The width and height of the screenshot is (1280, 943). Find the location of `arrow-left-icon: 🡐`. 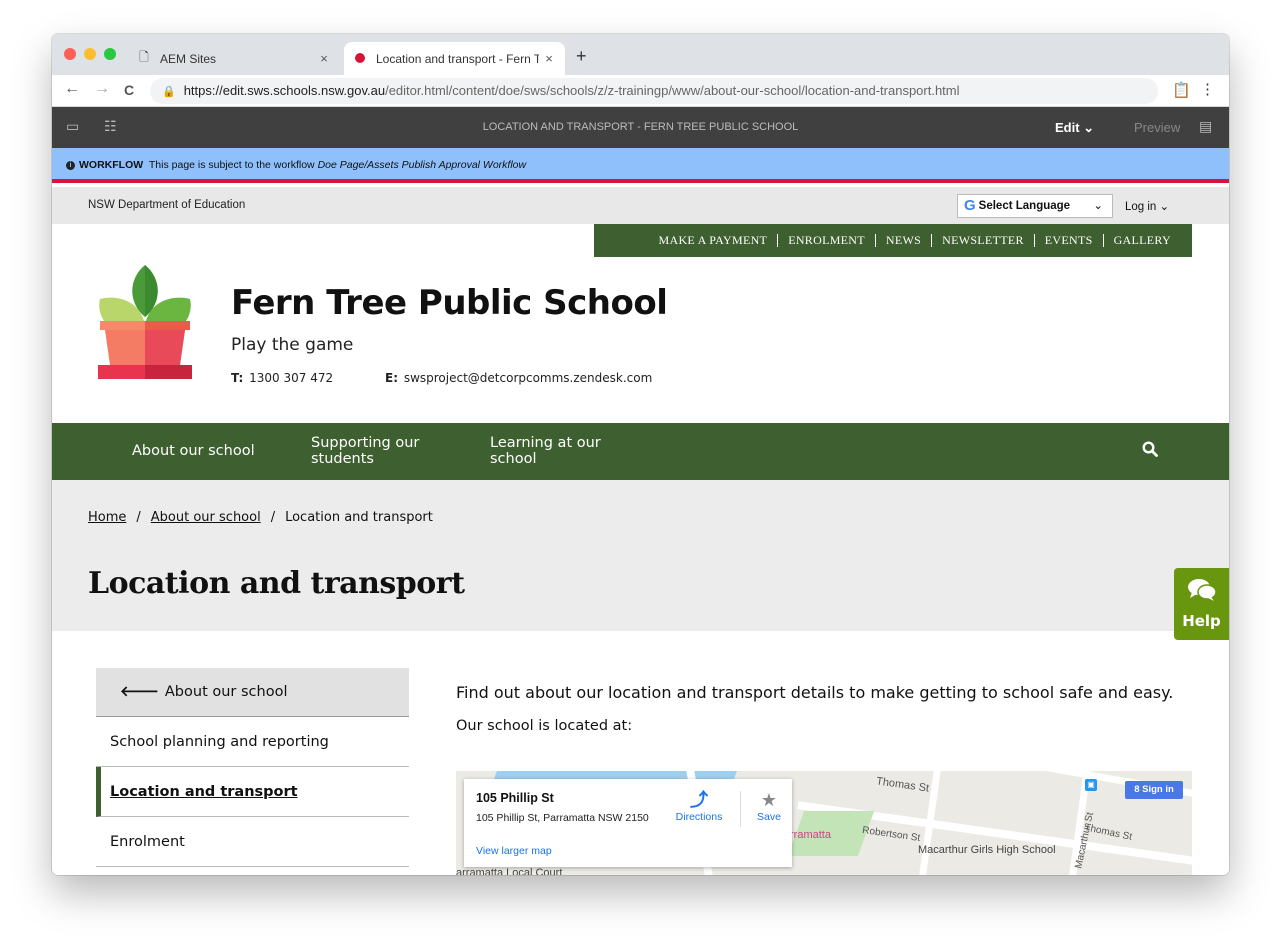

arrow-left-icon: 🡐 is located at coordinates (139, 692).